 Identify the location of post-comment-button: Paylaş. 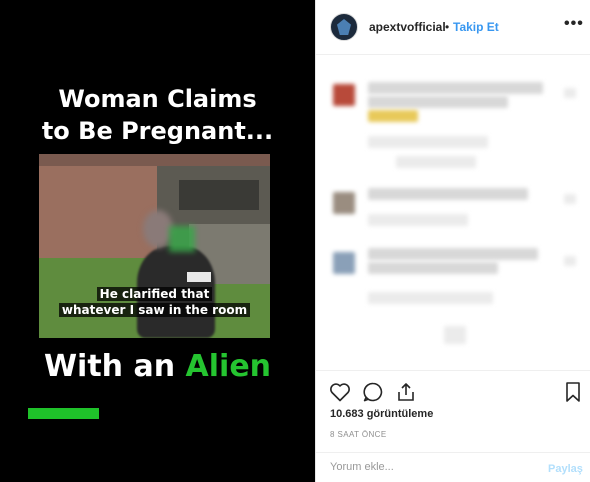
(565, 469).